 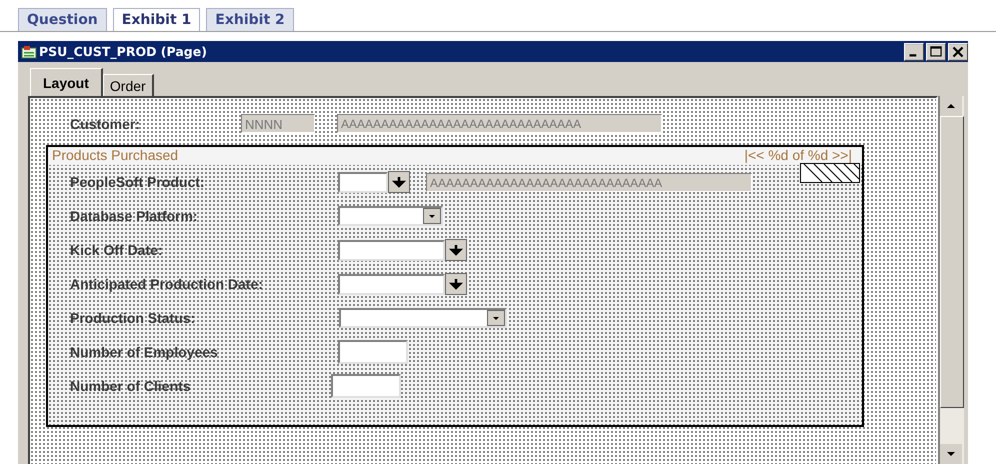 What do you see at coordinates (951, 106) in the screenshot?
I see `scroll-up-icon` at bounding box center [951, 106].